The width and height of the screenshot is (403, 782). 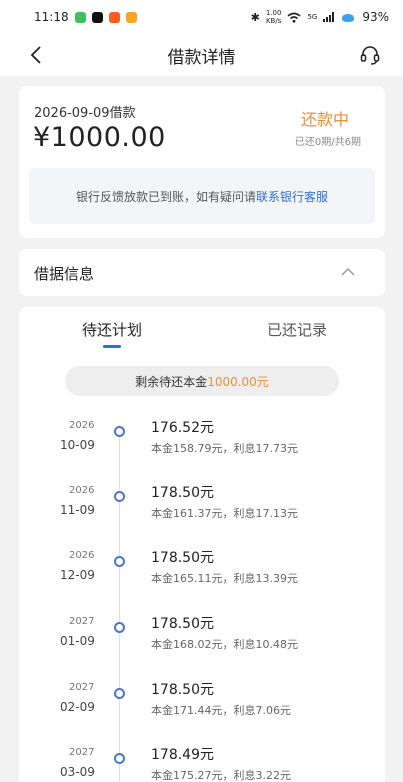 I want to click on taobao-icon, so click(x=114, y=17).